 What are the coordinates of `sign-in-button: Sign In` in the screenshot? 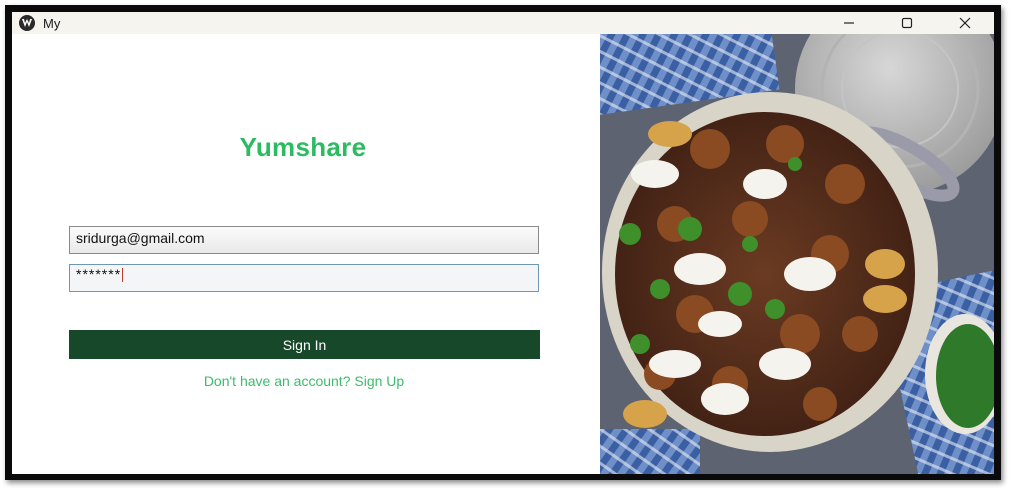 It's located at (304, 344).